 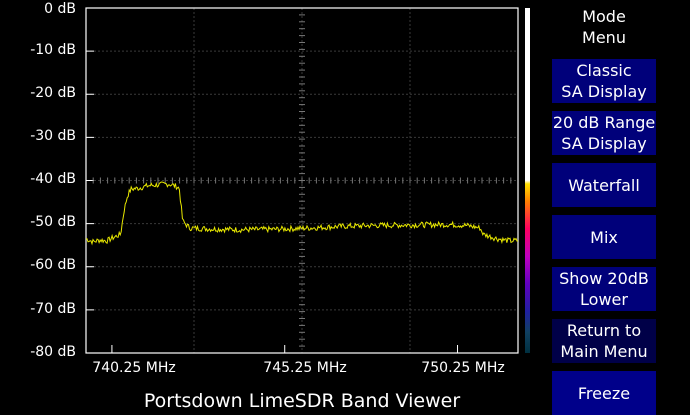 I want to click on return-to-main-menu-button: Return to Main Menu, so click(x=604, y=341).